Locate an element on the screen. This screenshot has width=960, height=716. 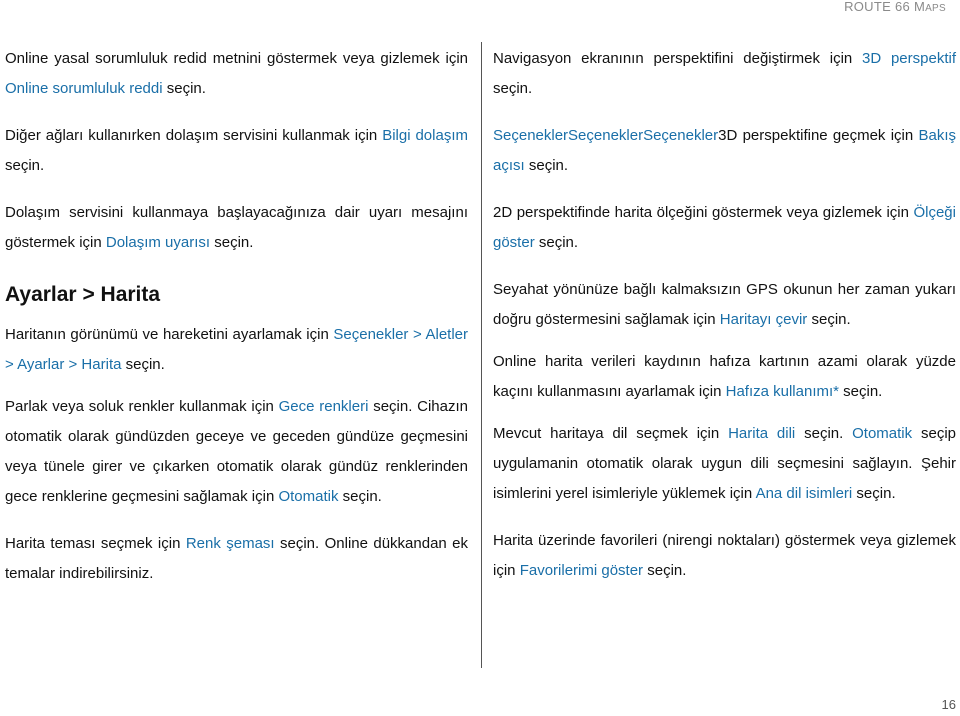
option-online-disclaimer: Online sorumluluk reddi is located at coordinates (84, 88).